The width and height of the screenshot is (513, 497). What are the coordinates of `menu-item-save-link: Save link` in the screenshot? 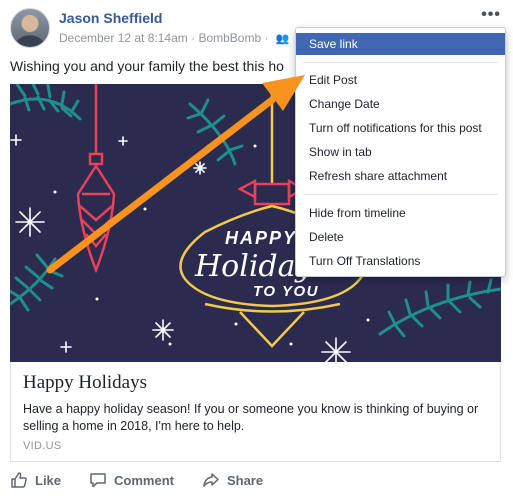 It's located at (400, 44).